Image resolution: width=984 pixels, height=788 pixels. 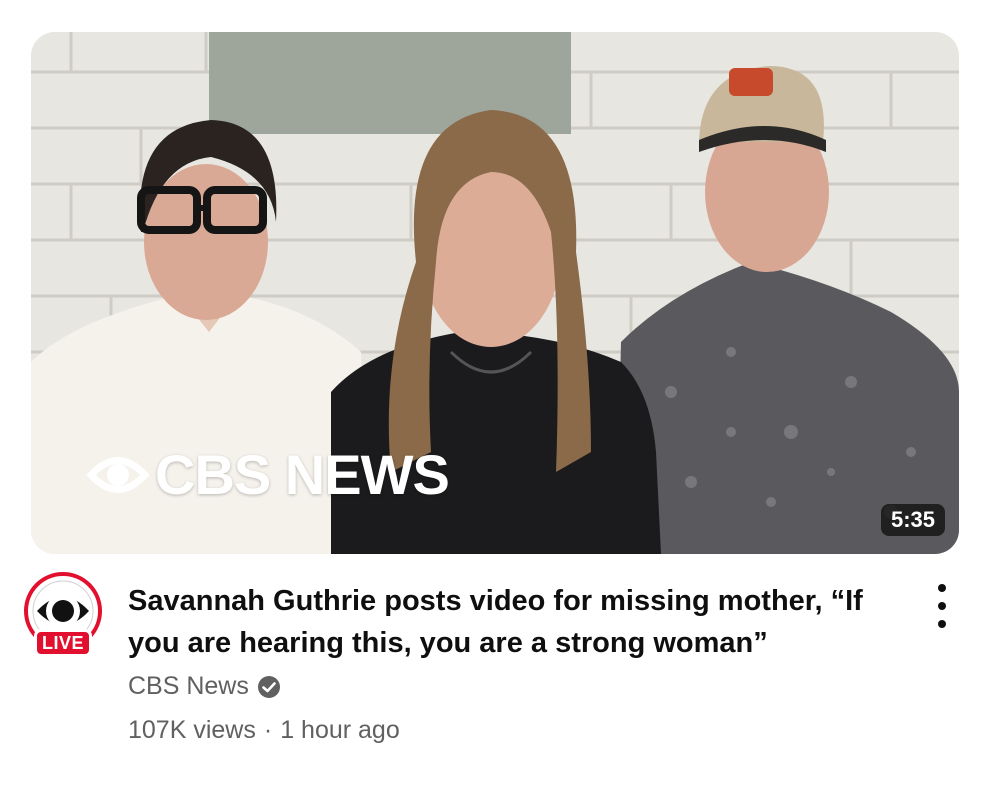 I want to click on live-badge-label: LIVE, so click(x=62, y=643).